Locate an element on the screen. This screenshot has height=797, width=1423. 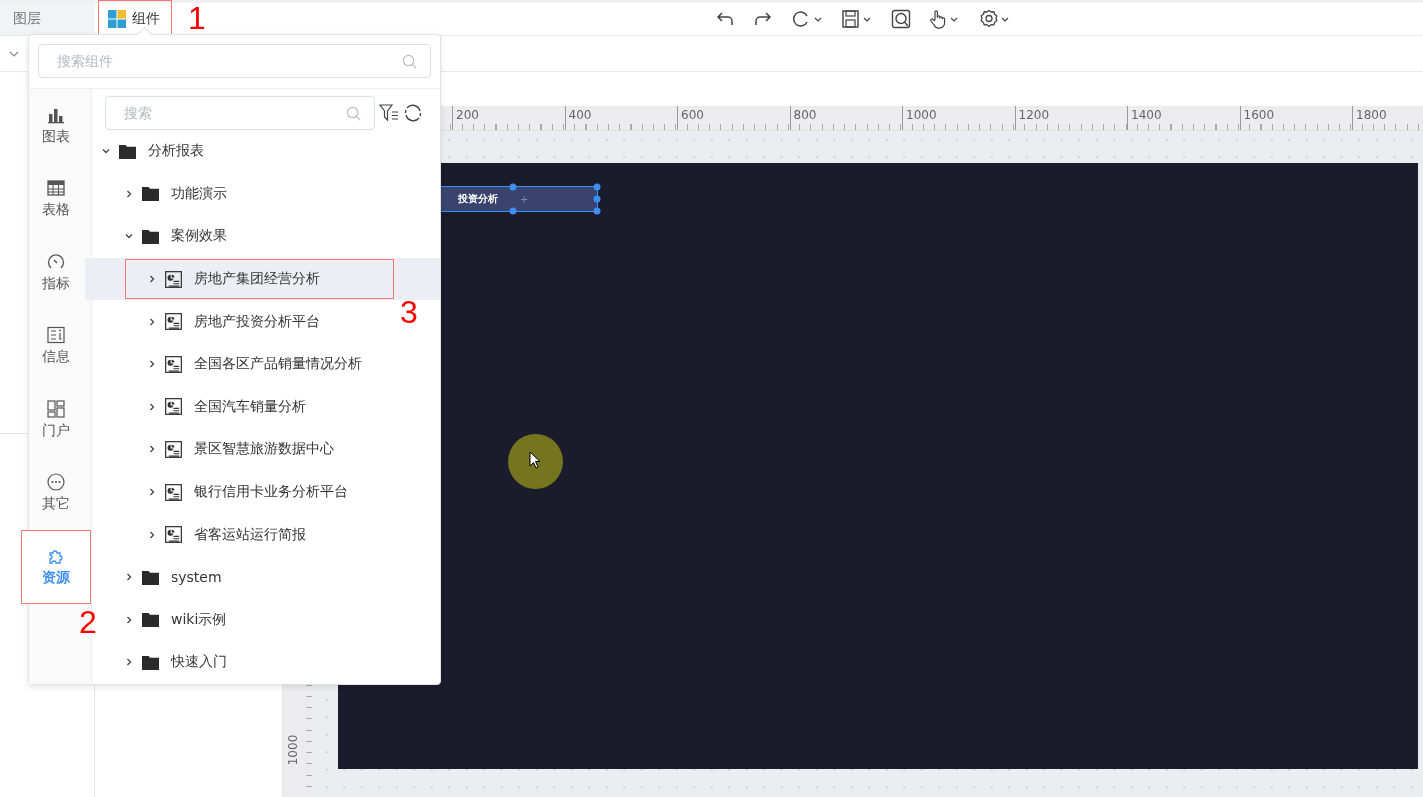
refresh-dropdown-icon is located at coordinates (807, 19).